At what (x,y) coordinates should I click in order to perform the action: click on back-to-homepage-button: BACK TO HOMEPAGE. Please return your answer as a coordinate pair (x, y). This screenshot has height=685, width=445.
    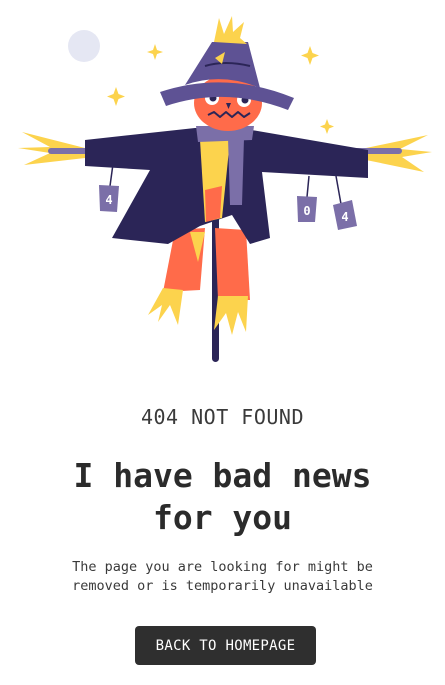
    Looking at the image, I should click on (225, 645).